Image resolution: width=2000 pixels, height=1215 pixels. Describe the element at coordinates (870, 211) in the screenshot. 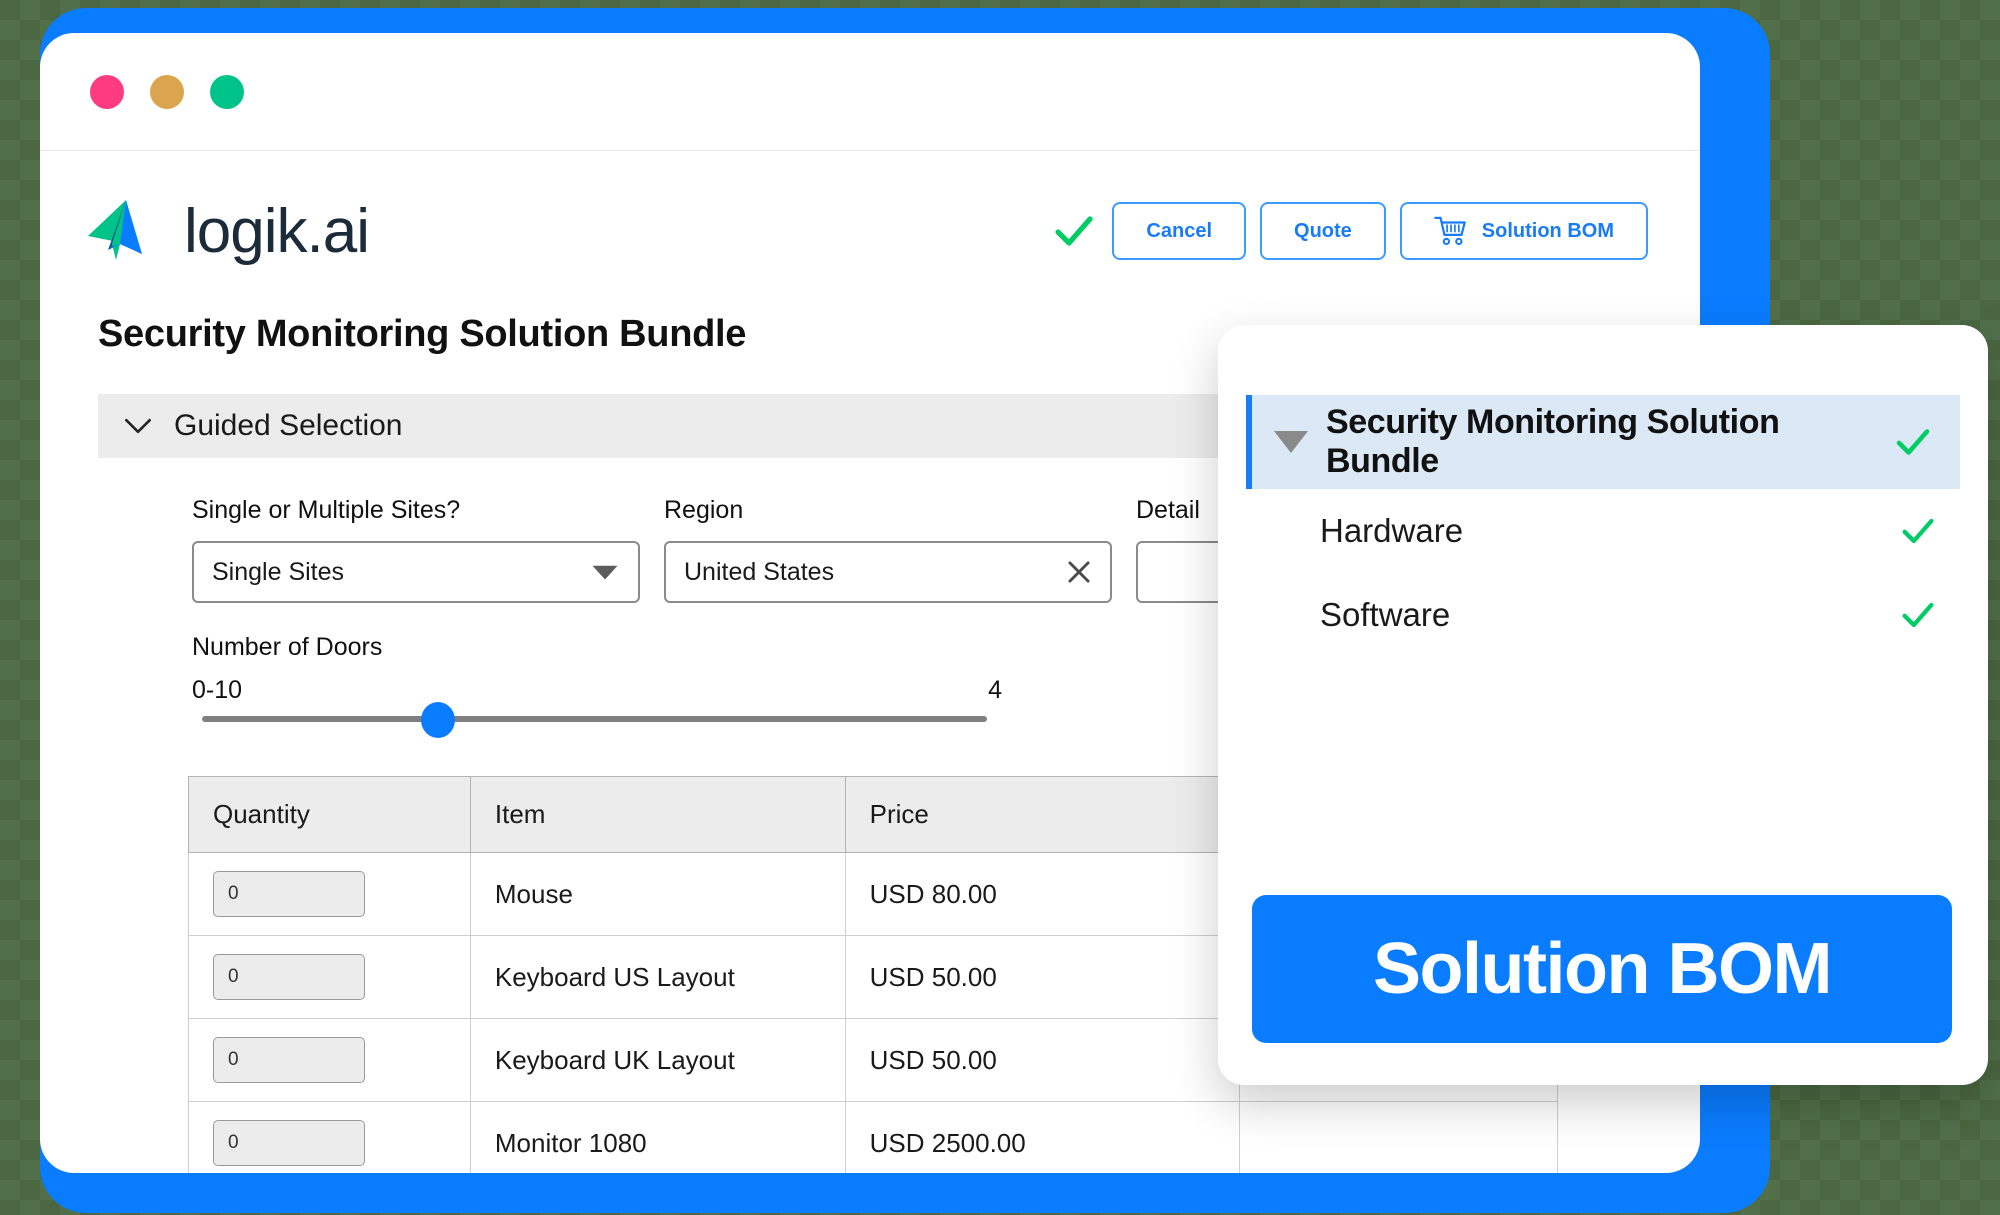

I see `app-header: logik.ai Cancel Quote Solution BOM` at that location.